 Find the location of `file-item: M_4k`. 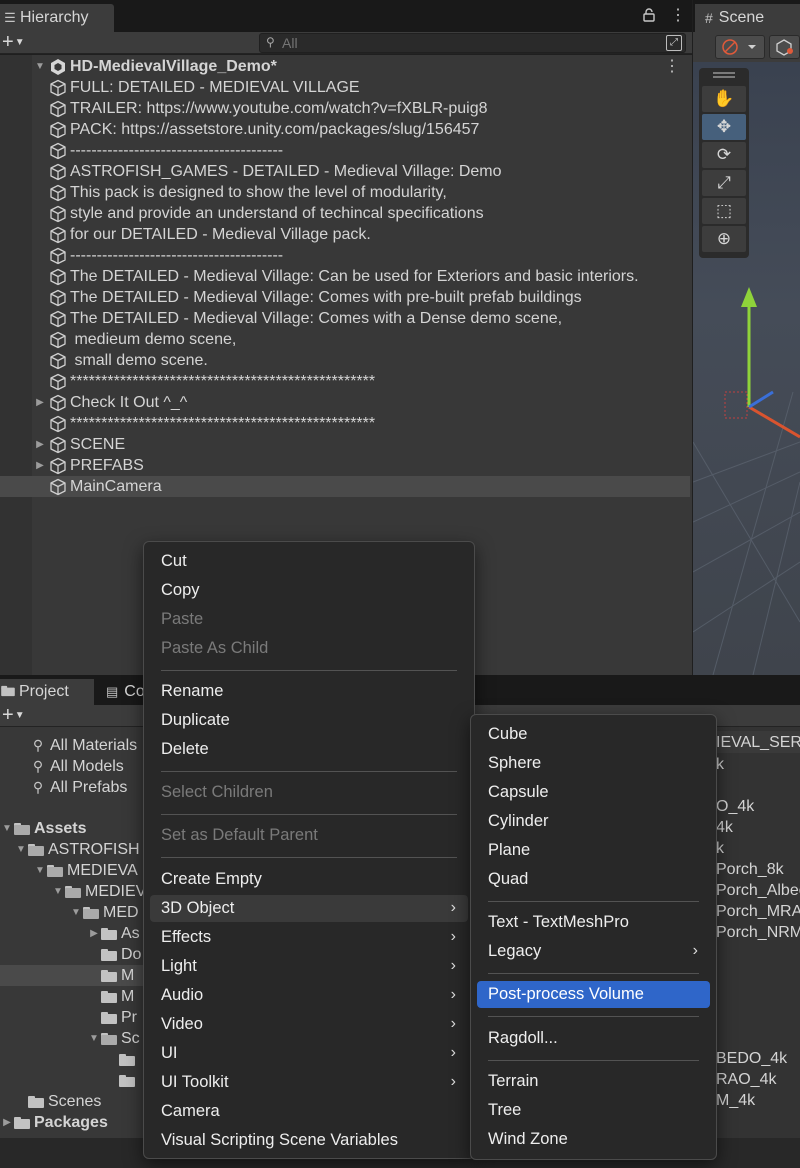

file-item: M_4k is located at coordinates (735, 1102).